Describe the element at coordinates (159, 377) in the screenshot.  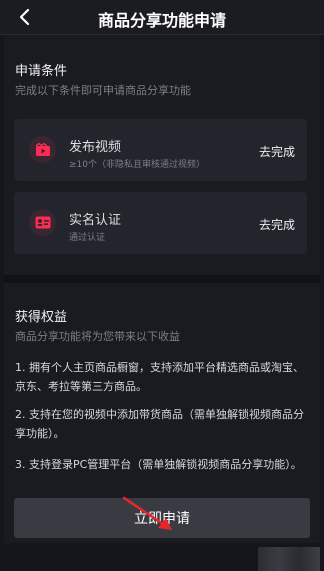
I see `benefit-item: 1. 拥有个人主页商品橱窗，支持添加平台精选商品或淘宝、京东、考拉等第三方商品。` at that location.